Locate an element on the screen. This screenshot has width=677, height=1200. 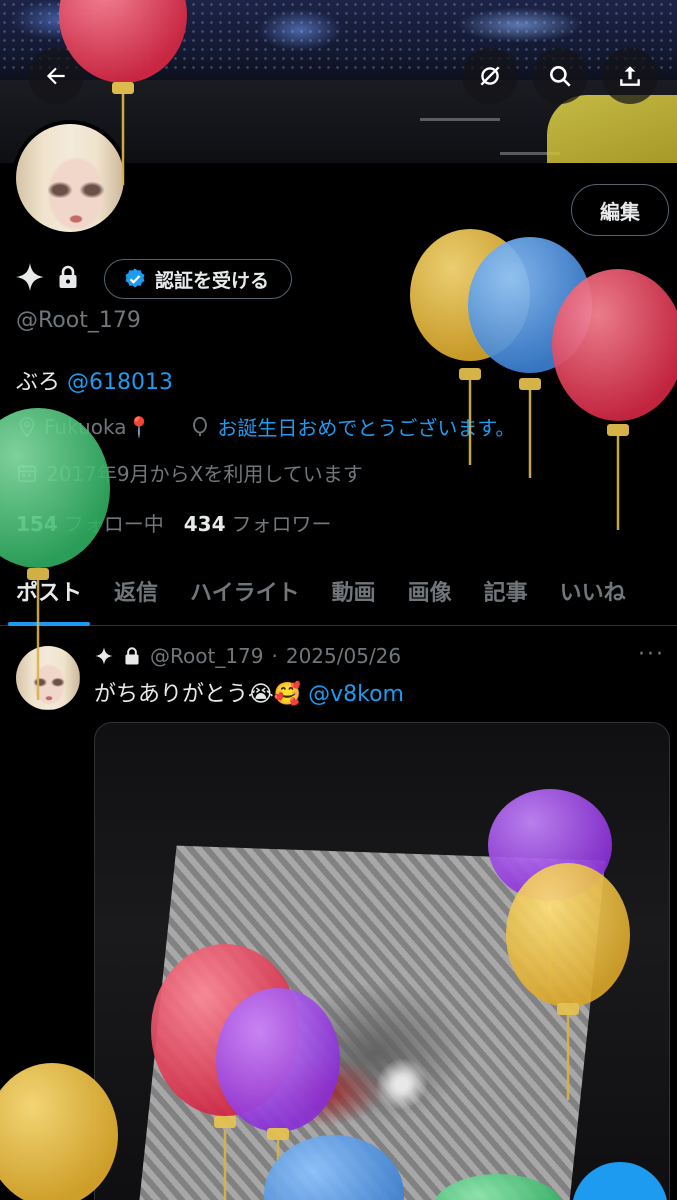
display-name-row: 認証を受ける is located at coordinates (153, 279).